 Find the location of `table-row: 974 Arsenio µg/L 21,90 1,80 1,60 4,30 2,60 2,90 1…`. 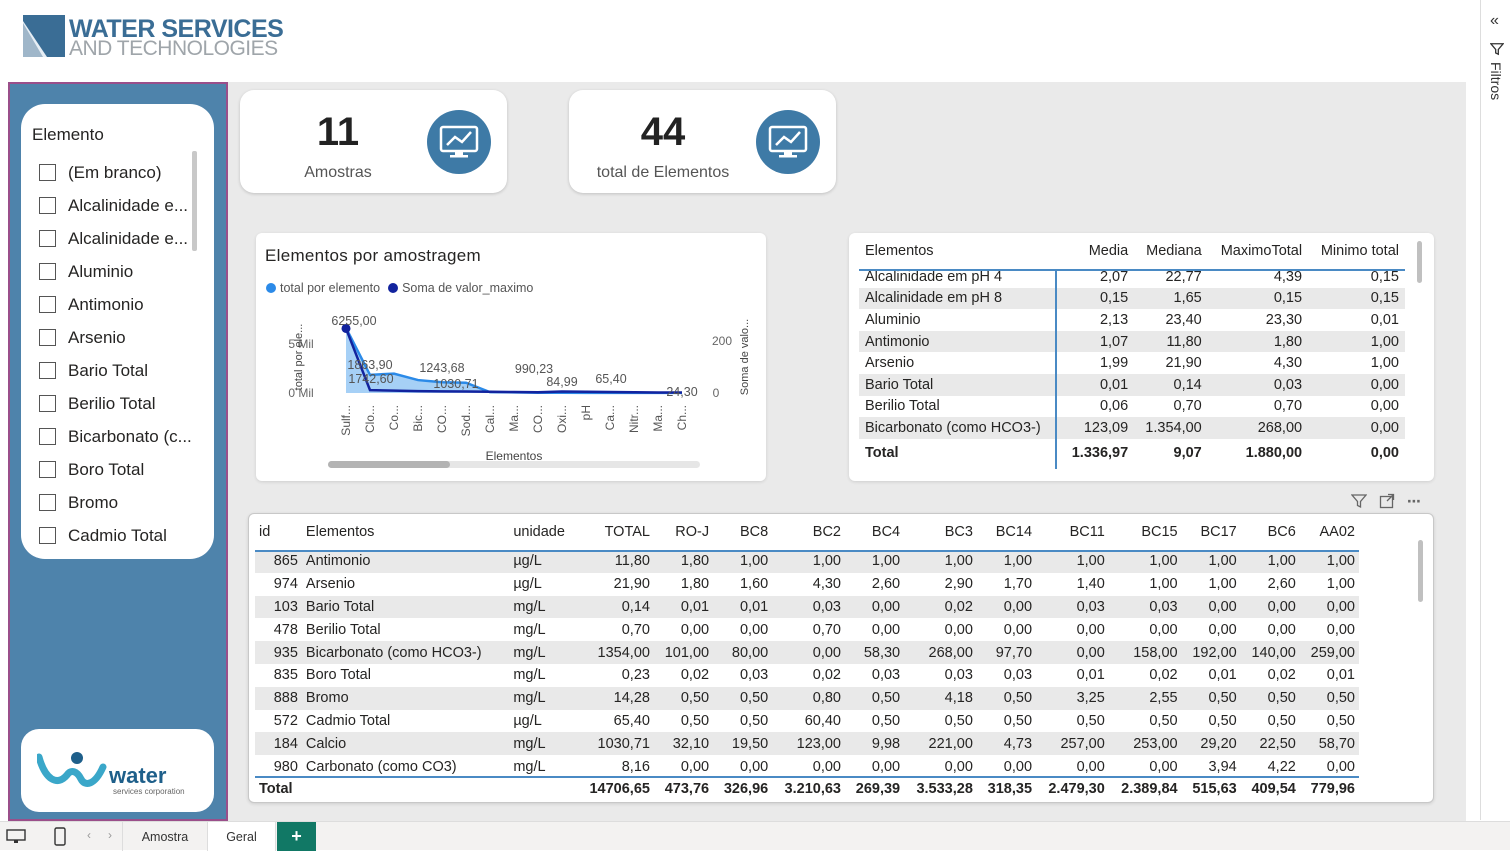

table-row: 974 Arsenio µg/L 21,90 1,80 1,60 4,30 2,60 2,90 1… is located at coordinates (807, 584).